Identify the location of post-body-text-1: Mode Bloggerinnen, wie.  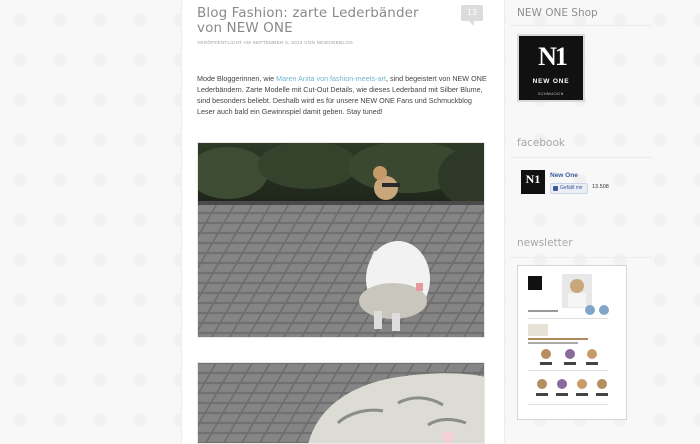
(237, 78).